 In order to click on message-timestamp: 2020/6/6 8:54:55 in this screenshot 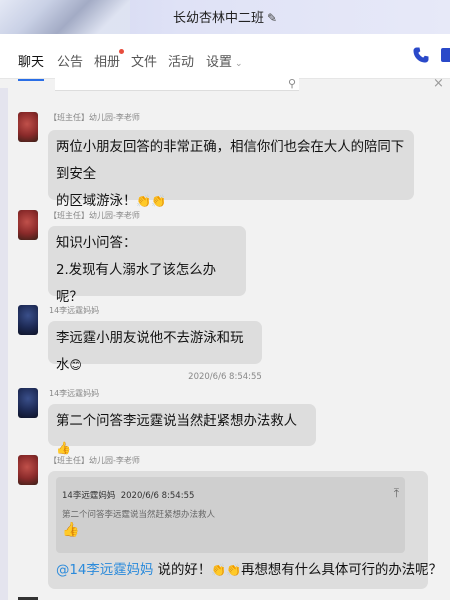, I will do `click(225, 377)`.